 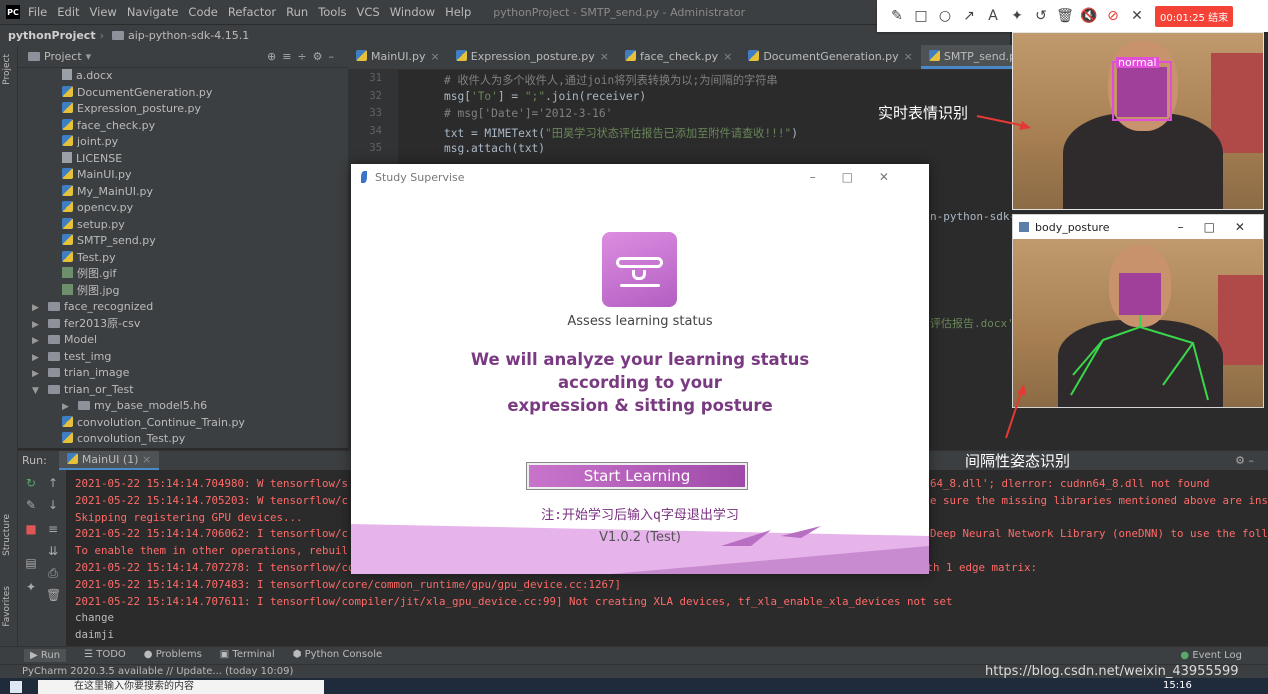 I want to click on soft-wrap-icon: ≡, so click(x=53, y=529).